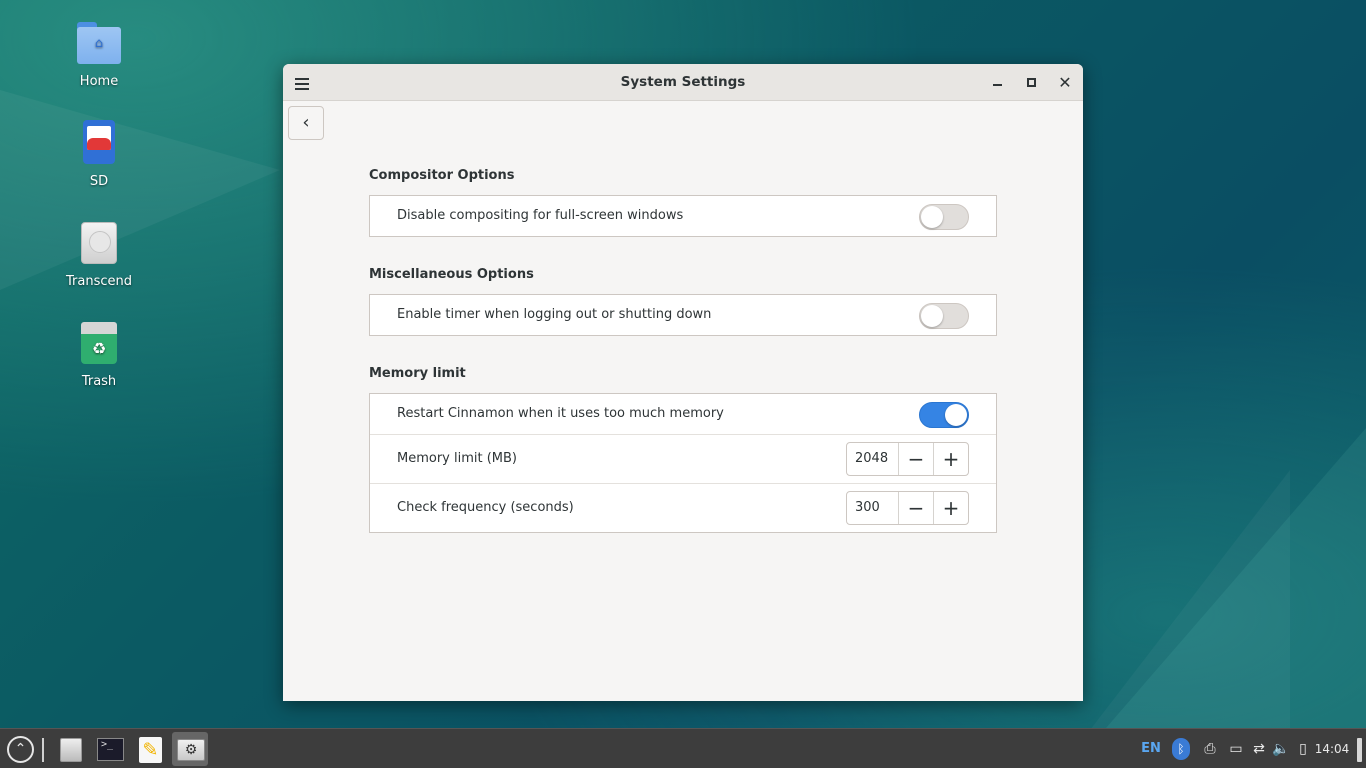 The height and width of the screenshot is (768, 1366). I want to click on setting-row-check-frequency: Check frequency (seconds) 300 − +, so click(683, 507).